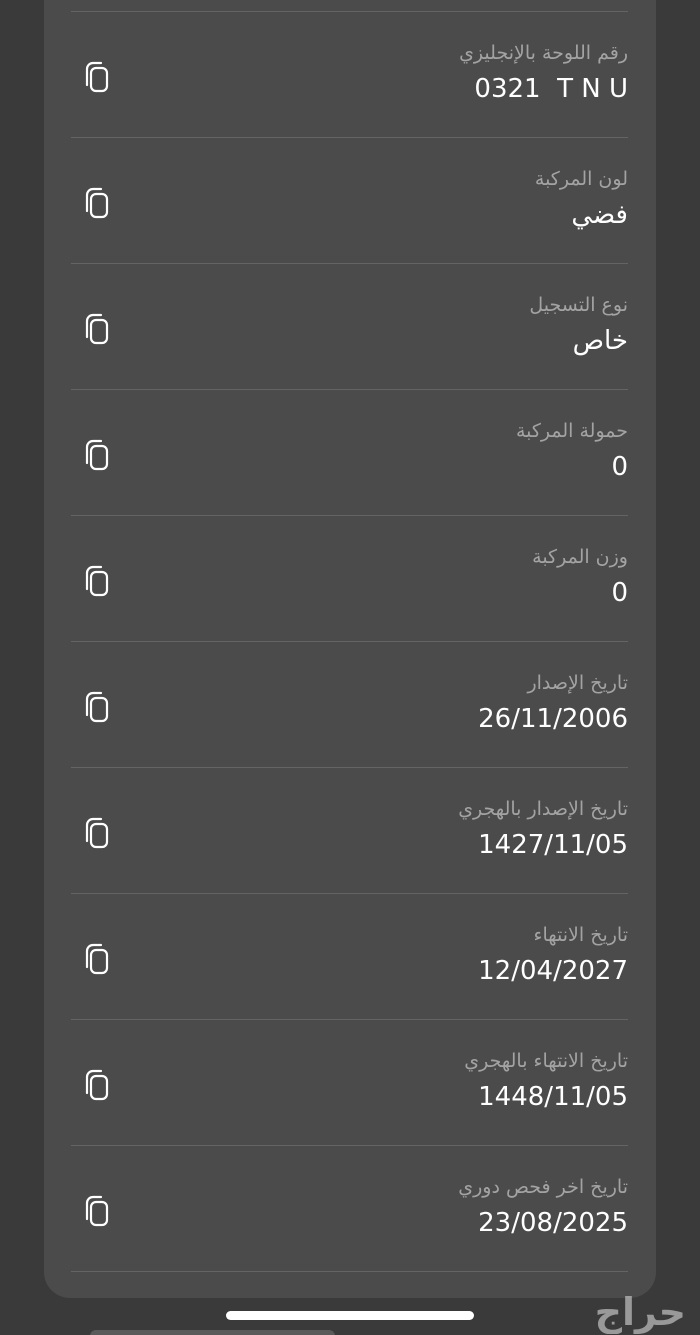 The image size is (700, 1335). What do you see at coordinates (212, 1332) in the screenshot?
I see `bottom-edge` at bounding box center [212, 1332].